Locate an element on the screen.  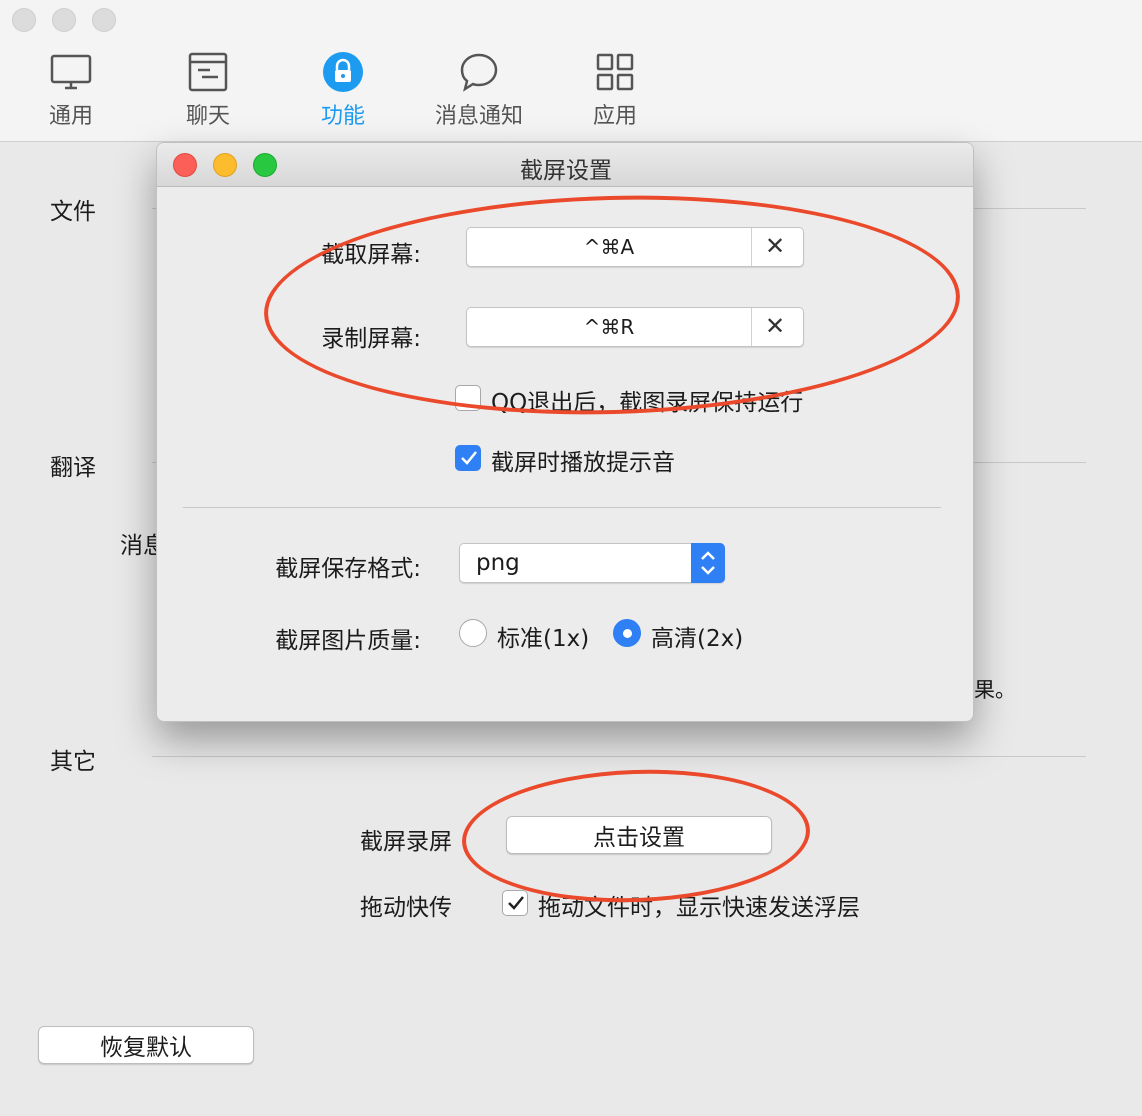
tab-apps-label: 应用 is located at coordinates (614, 116).